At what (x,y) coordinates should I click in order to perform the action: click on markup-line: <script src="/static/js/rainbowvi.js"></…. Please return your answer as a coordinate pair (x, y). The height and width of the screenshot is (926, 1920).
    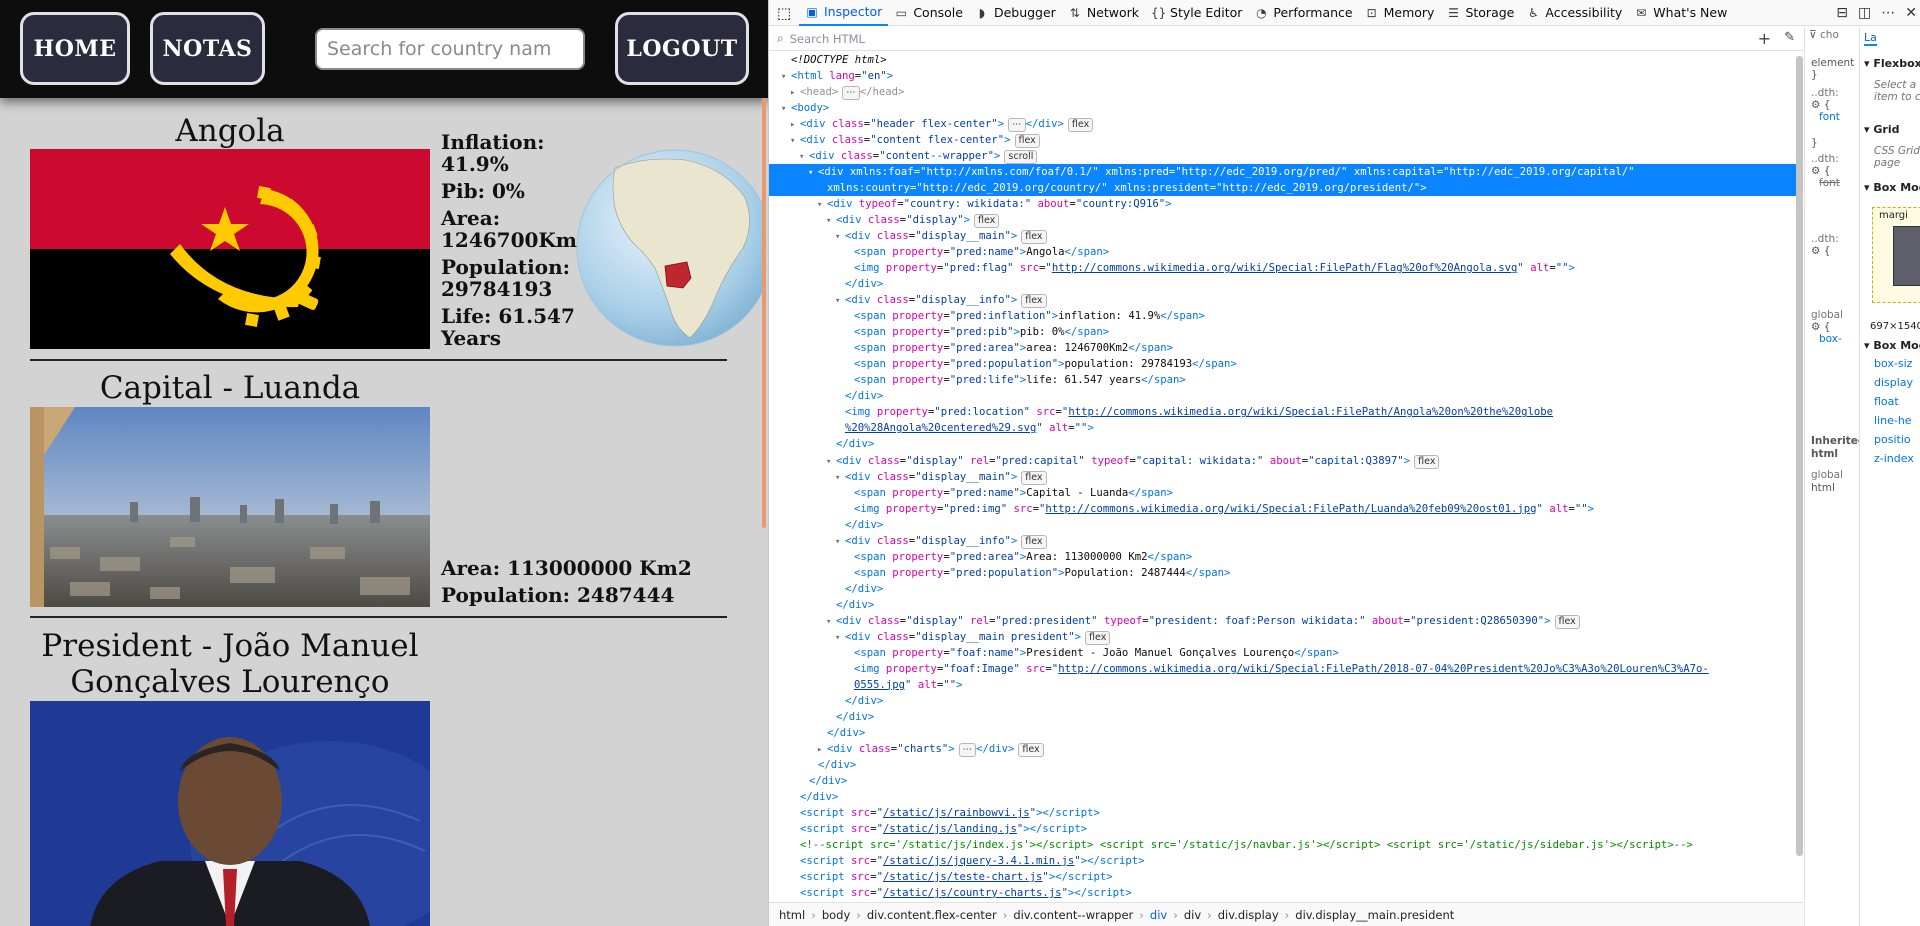
    Looking at the image, I should click on (1284, 813).